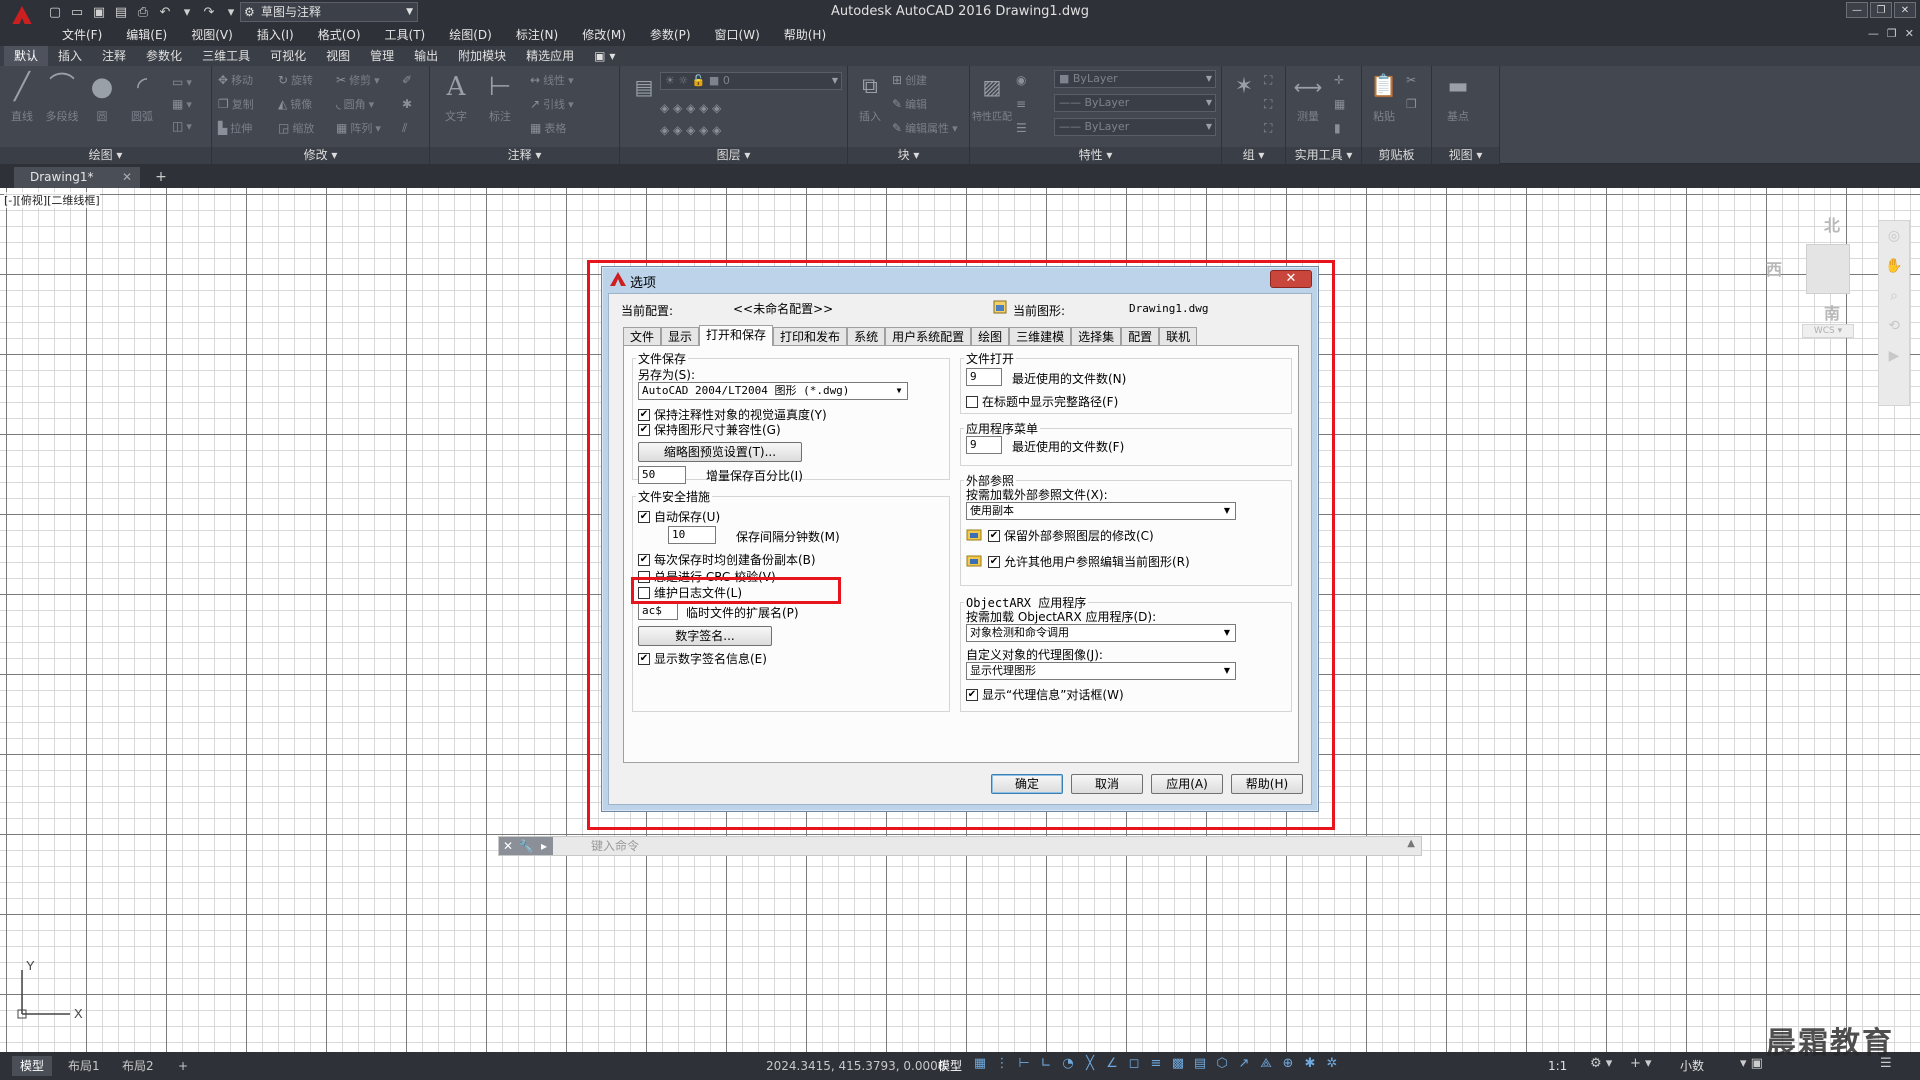  What do you see at coordinates (604, 56) in the screenshot?
I see `ribbon-options-icon: ▣ ▾` at bounding box center [604, 56].